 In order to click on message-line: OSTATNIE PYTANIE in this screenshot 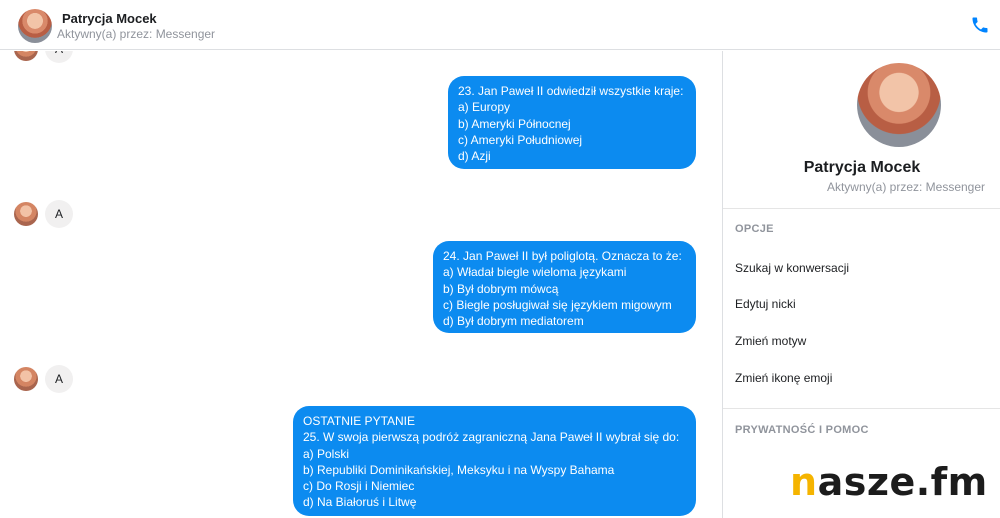, I will do `click(359, 421)`.